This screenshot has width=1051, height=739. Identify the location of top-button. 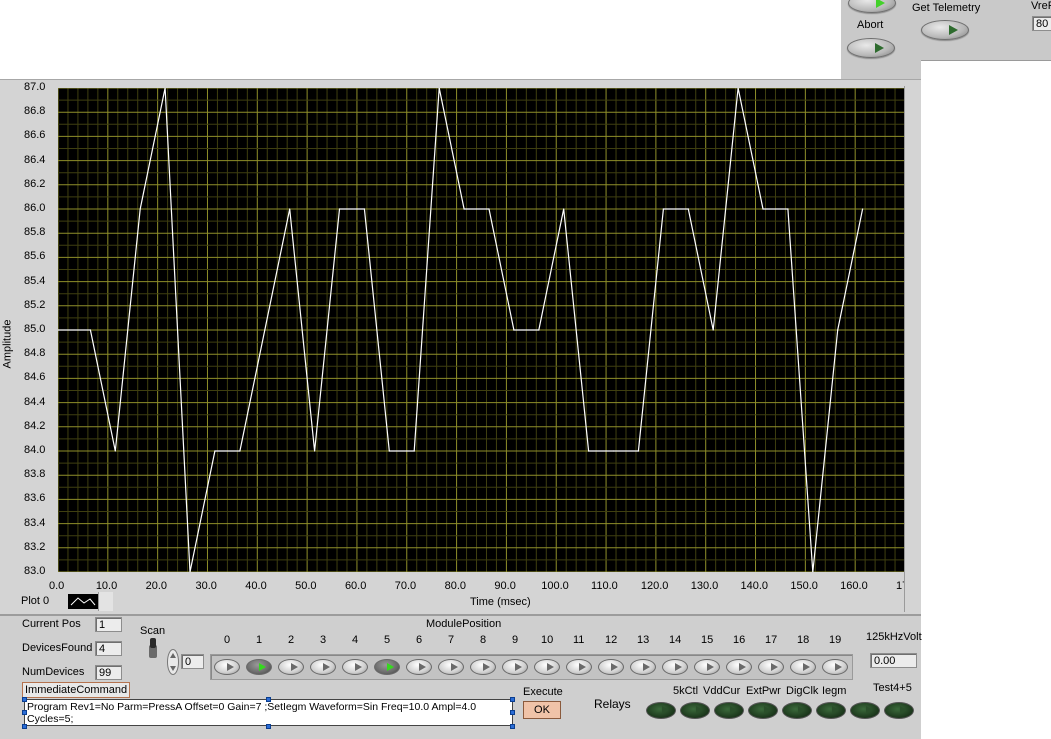
(872, 6).